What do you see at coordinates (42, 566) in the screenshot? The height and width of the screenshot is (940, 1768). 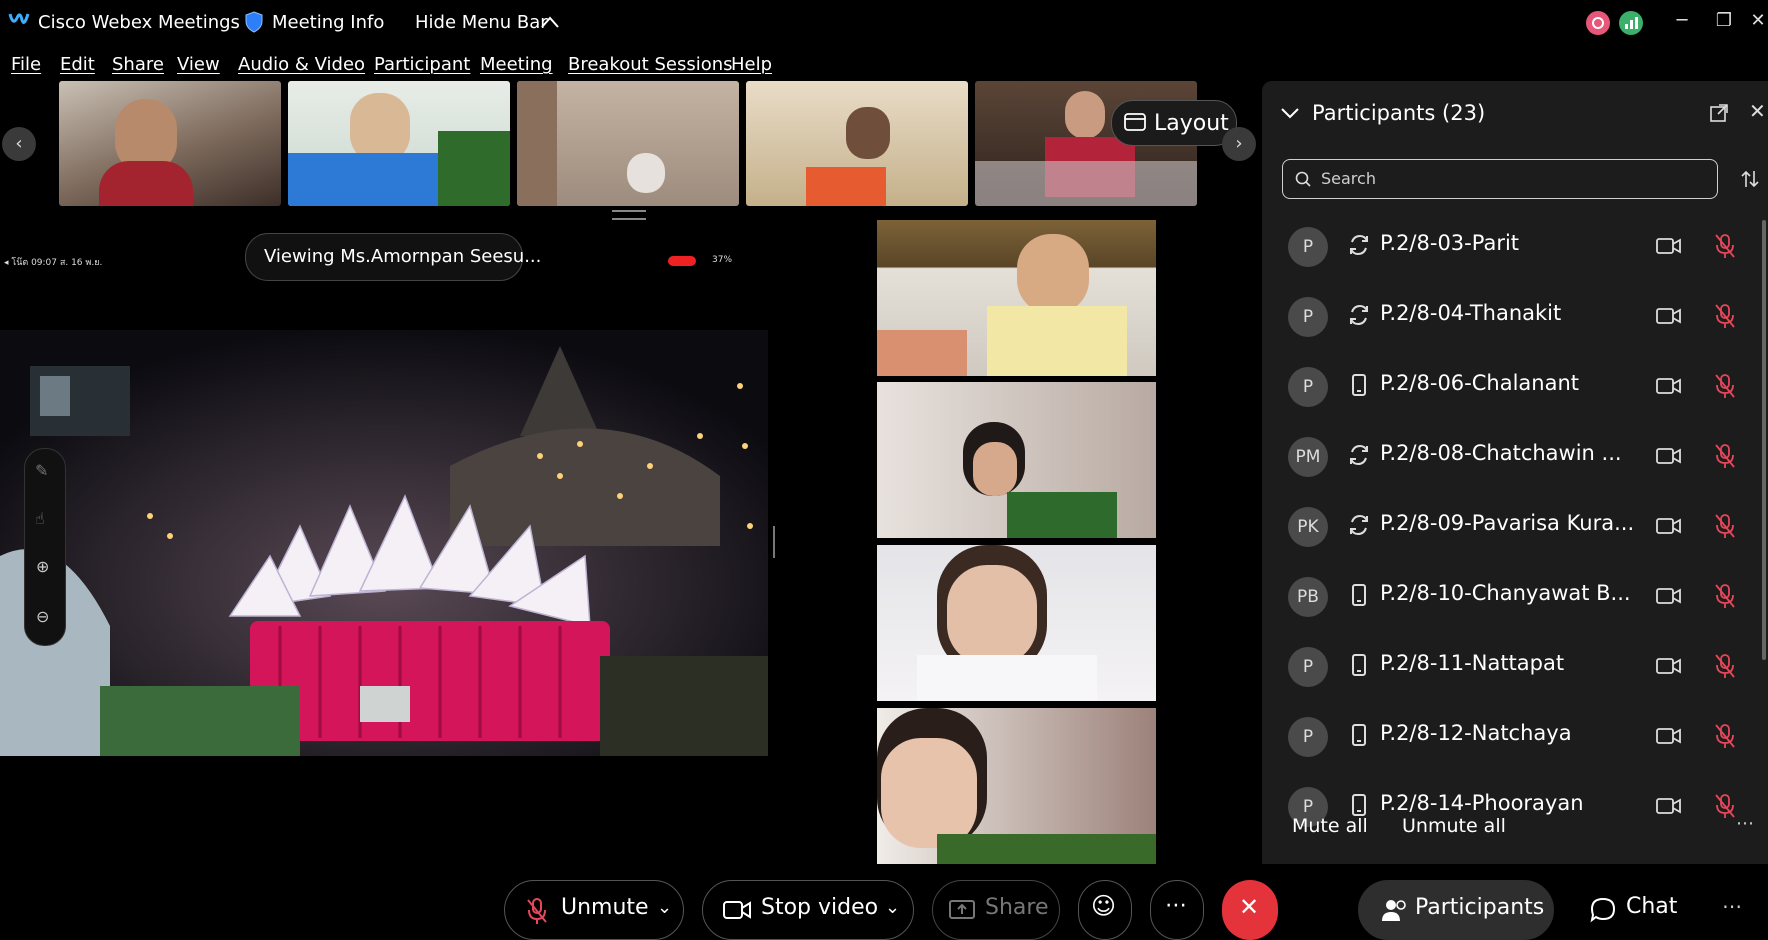 I see `zoom-in-icon: ⊕` at bounding box center [42, 566].